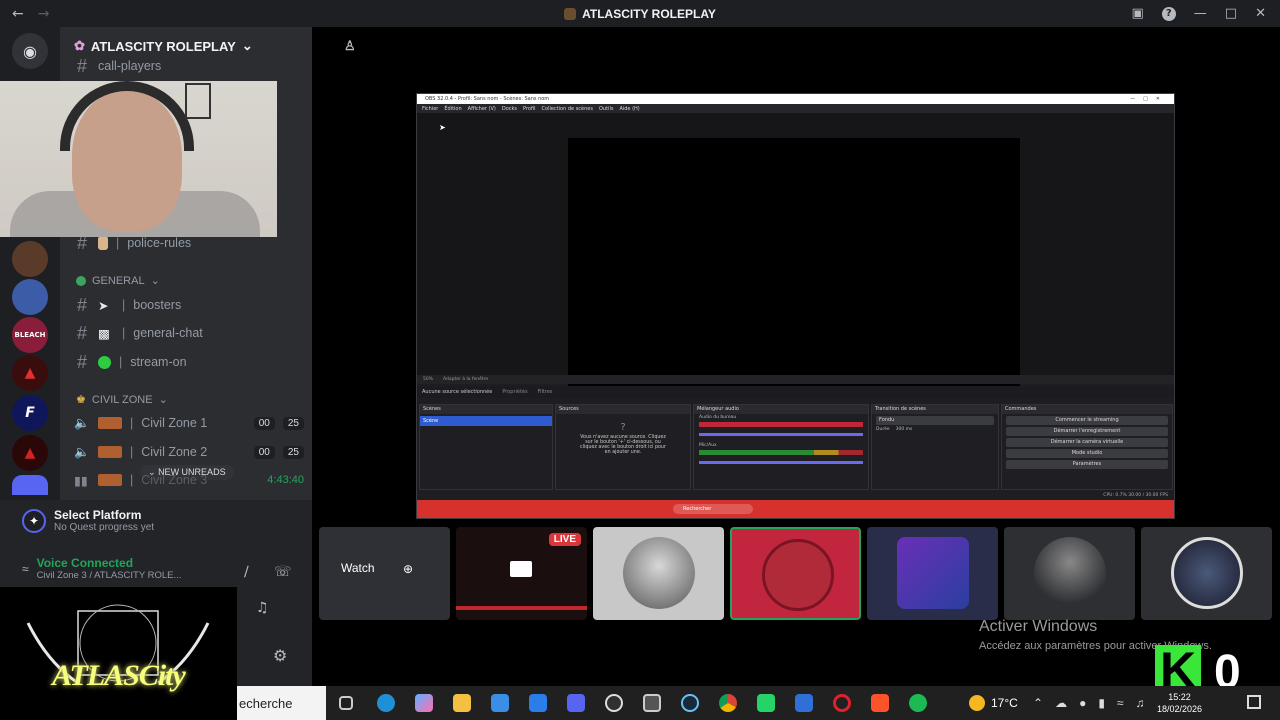  Describe the element at coordinates (189, 66) in the screenshot. I see `channel-call-players: # call-players` at that location.